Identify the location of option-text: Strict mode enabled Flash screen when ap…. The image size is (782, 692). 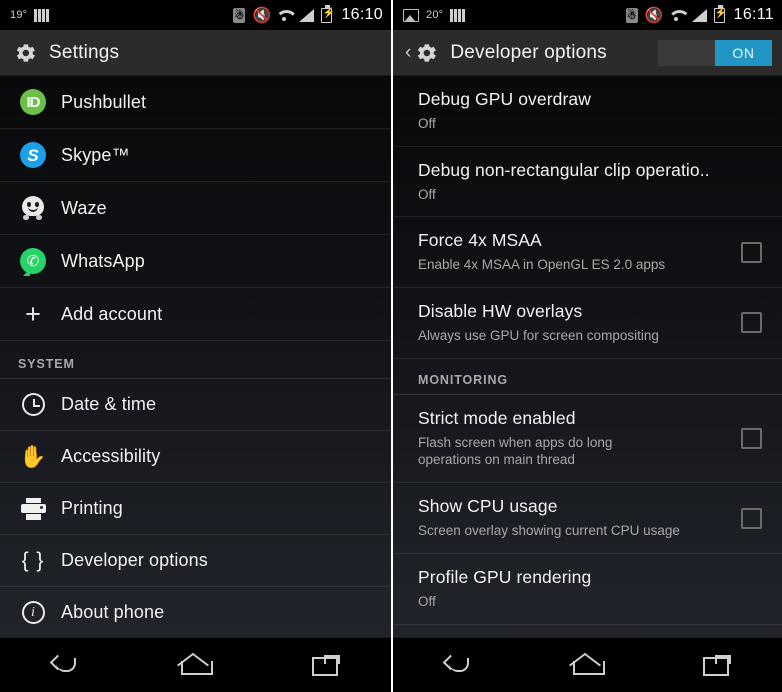
(569, 439).